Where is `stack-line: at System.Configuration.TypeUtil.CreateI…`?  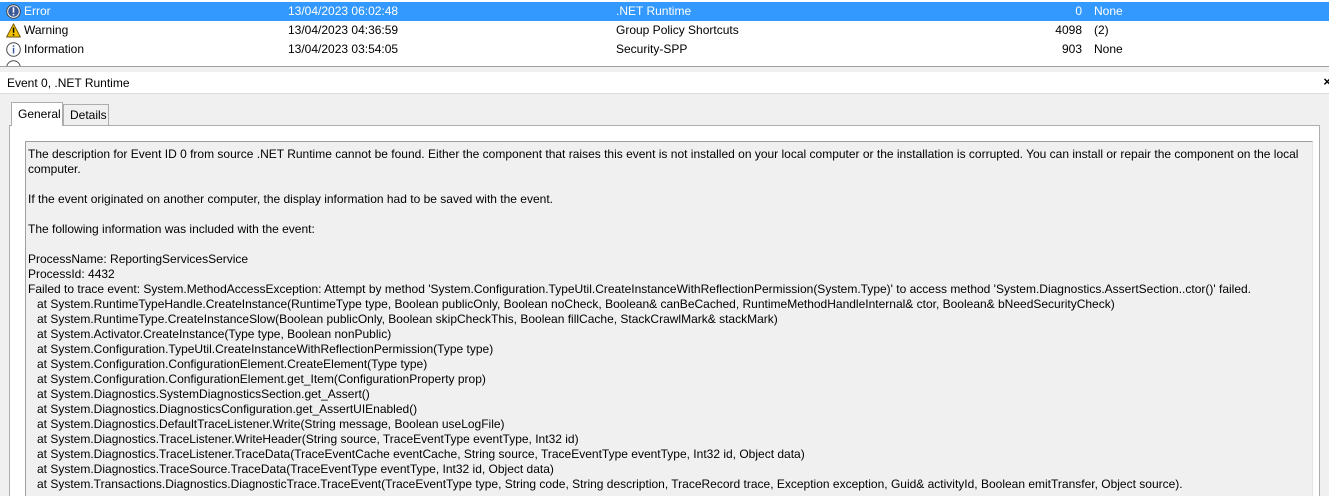 stack-line: at System.Configuration.TypeUtil.CreateI… is located at coordinates (265, 349).